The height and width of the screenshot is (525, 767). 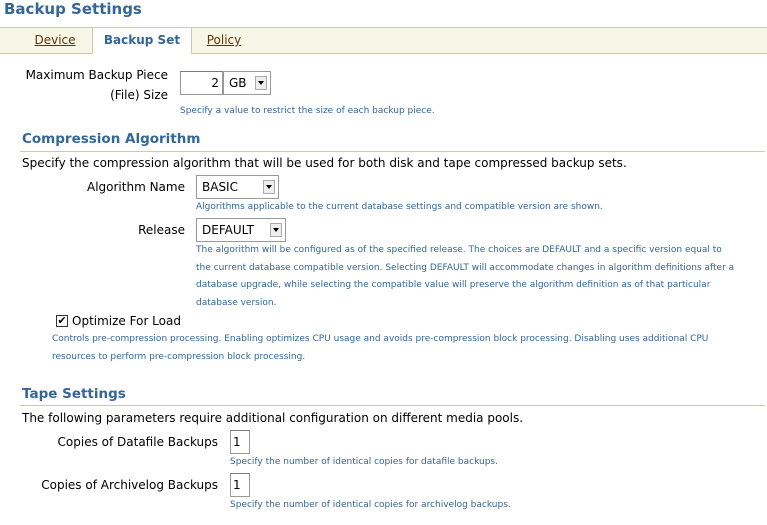 What do you see at coordinates (236, 302) in the screenshot?
I see `release-hint-line4: database version.` at bounding box center [236, 302].